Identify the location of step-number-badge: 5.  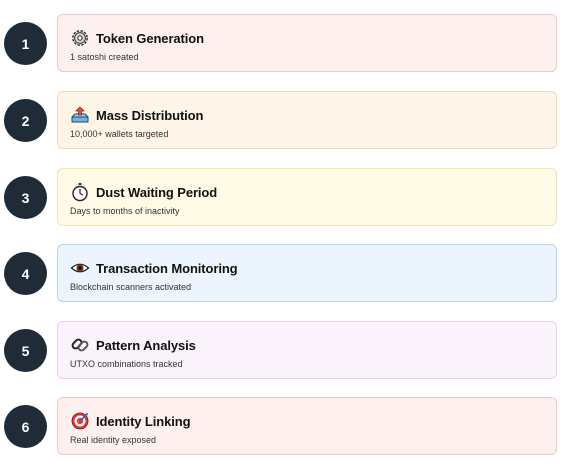
(25, 350).